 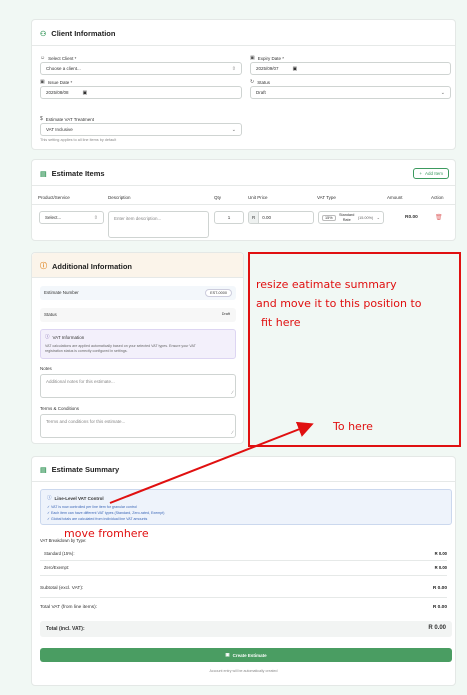 I want to click on user-icon: ☺, so click(x=43, y=58).